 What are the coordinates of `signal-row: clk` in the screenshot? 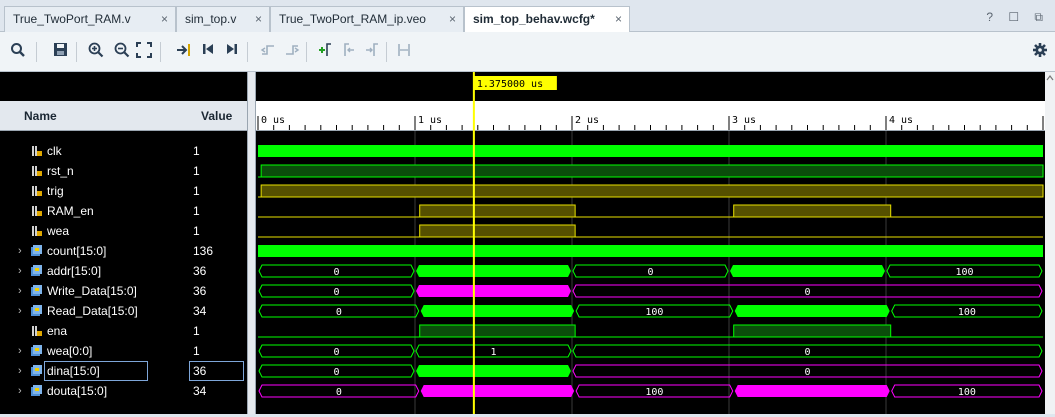 It's located at (93, 151).